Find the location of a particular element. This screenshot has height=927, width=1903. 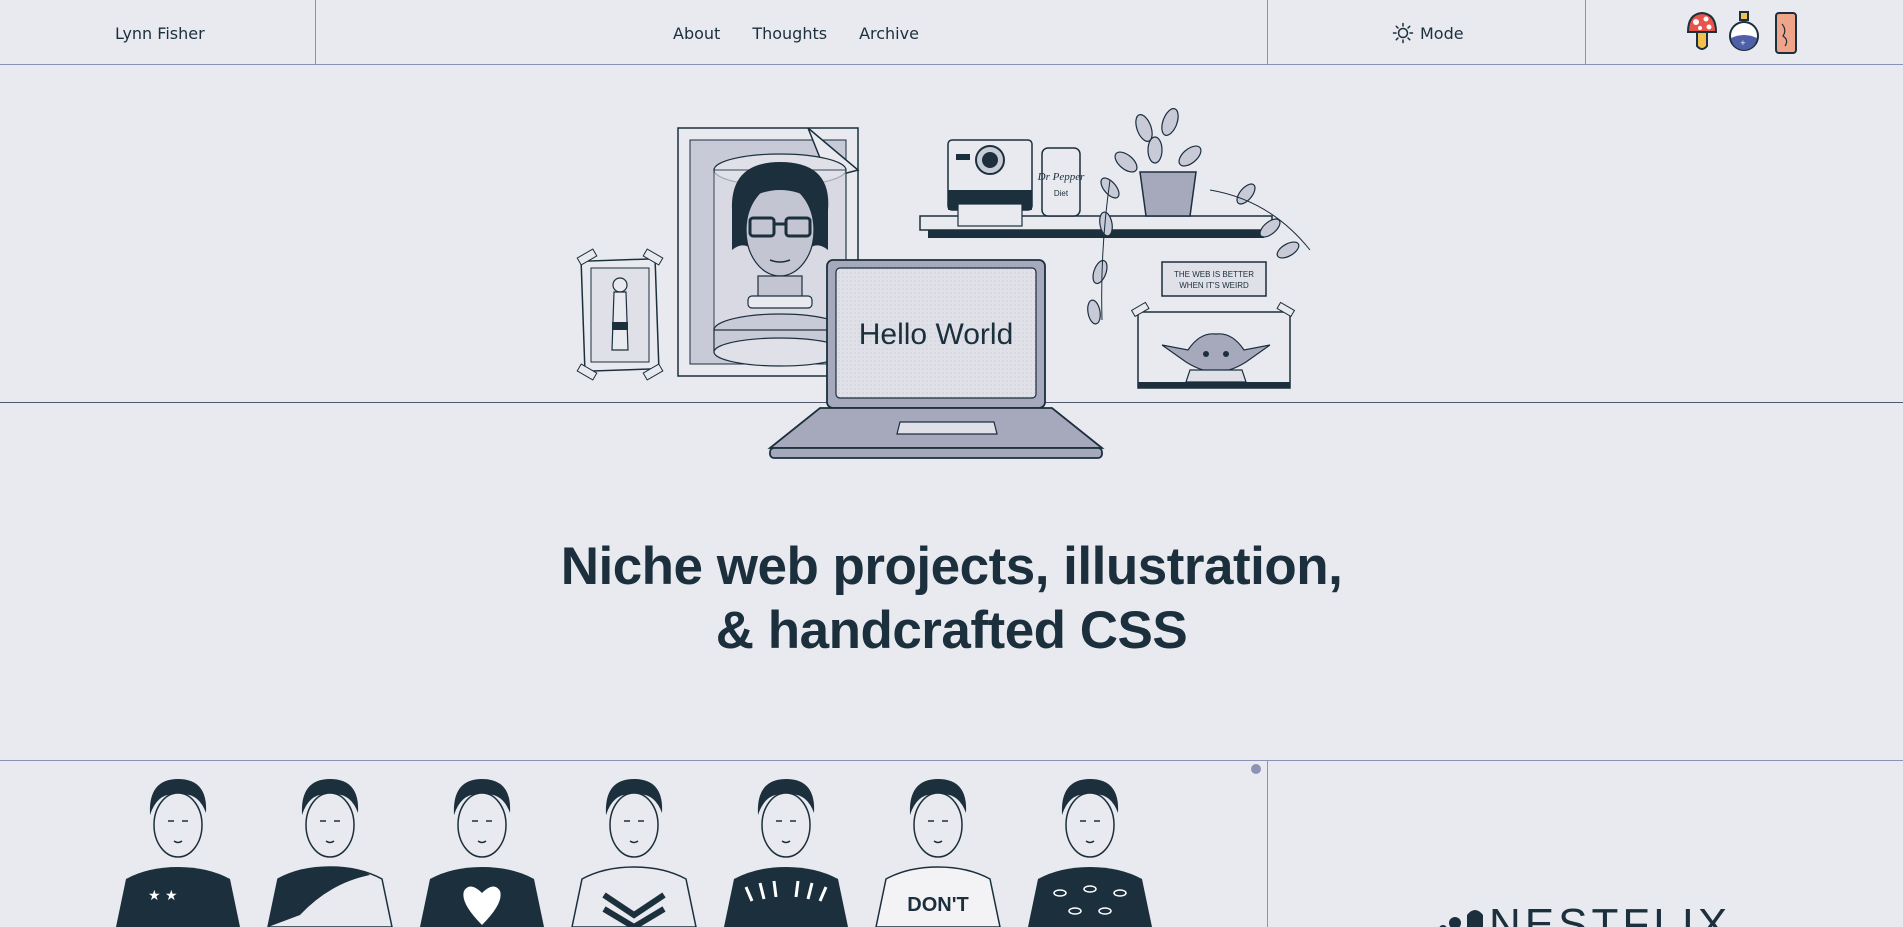

carousel-dot is located at coordinates (1256, 769).